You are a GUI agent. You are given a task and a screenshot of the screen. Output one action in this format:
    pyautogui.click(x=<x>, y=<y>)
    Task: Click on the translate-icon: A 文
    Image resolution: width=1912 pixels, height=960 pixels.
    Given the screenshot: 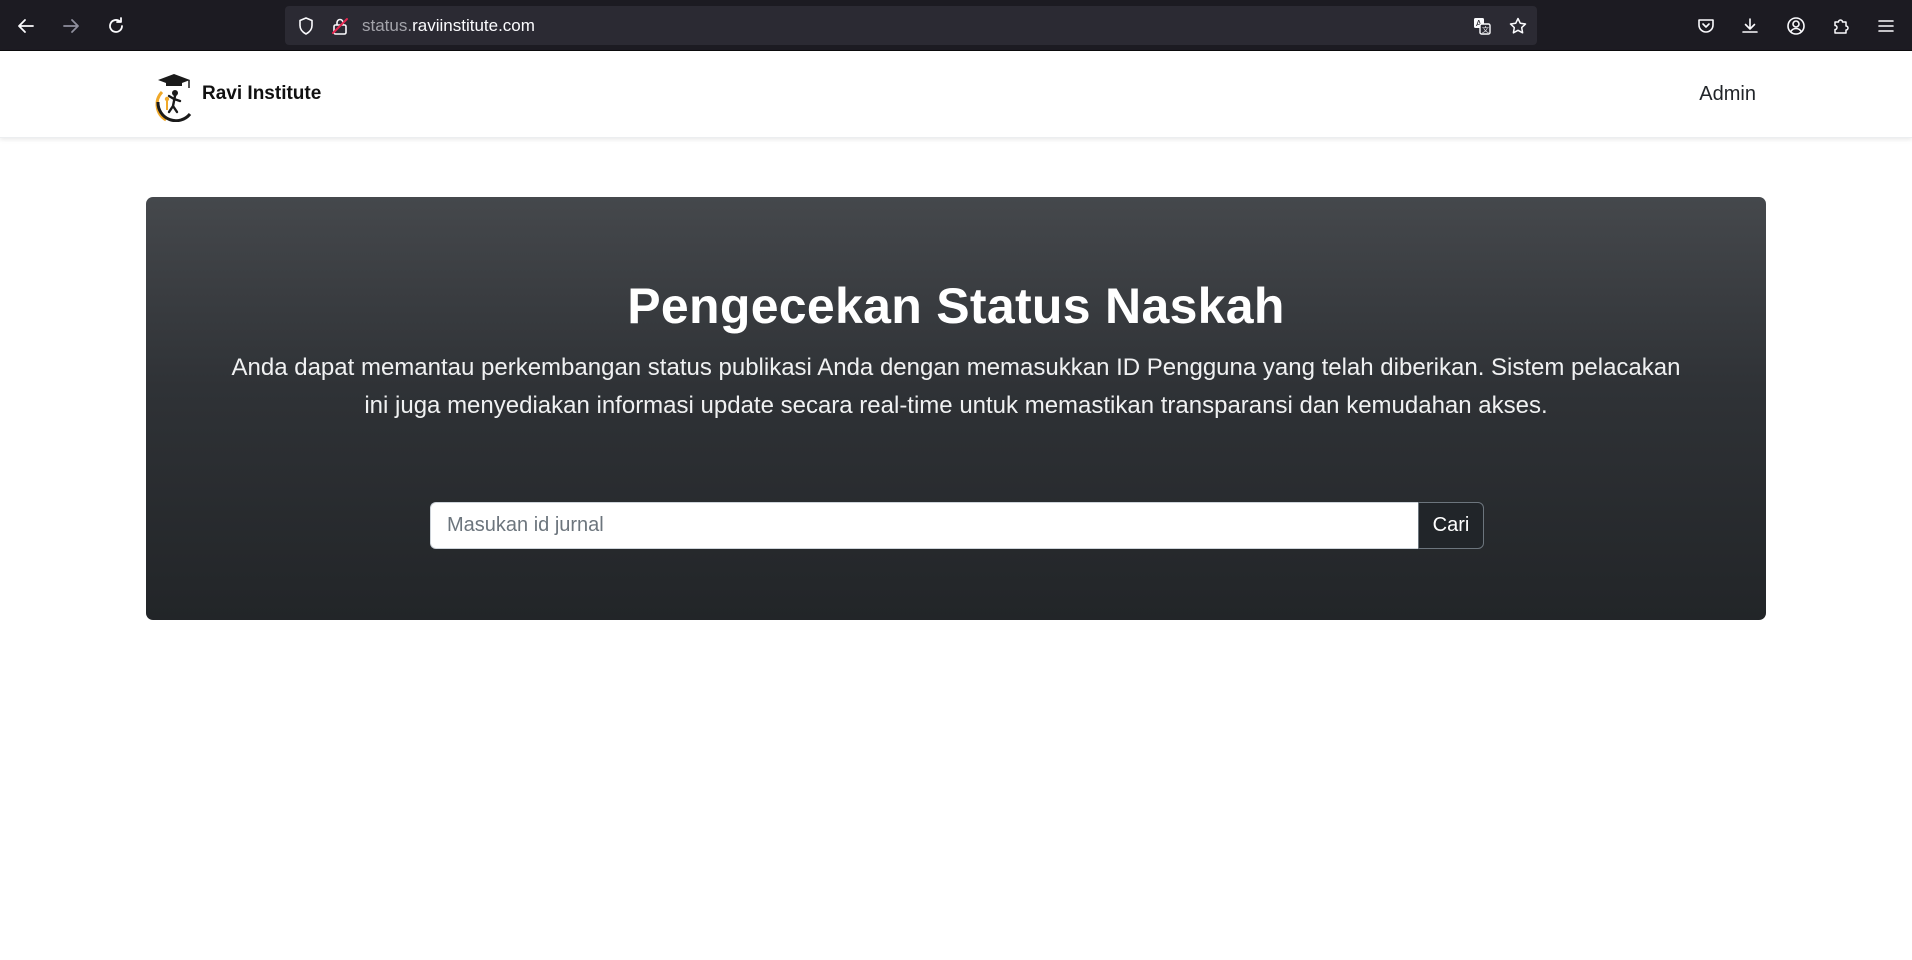 What is the action you would take?
    pyautogui.click(x=1482, y=26)
    